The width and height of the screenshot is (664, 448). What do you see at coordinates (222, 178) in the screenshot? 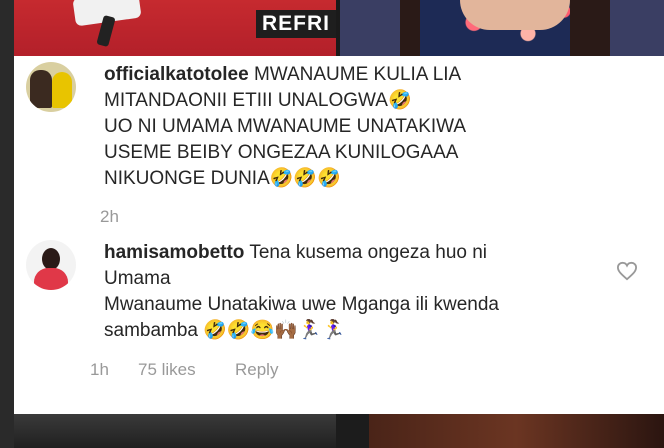
I see `comment-line: NIKUONGE DUNIA🤣🤣🤣` at bounding box center [222, 178].